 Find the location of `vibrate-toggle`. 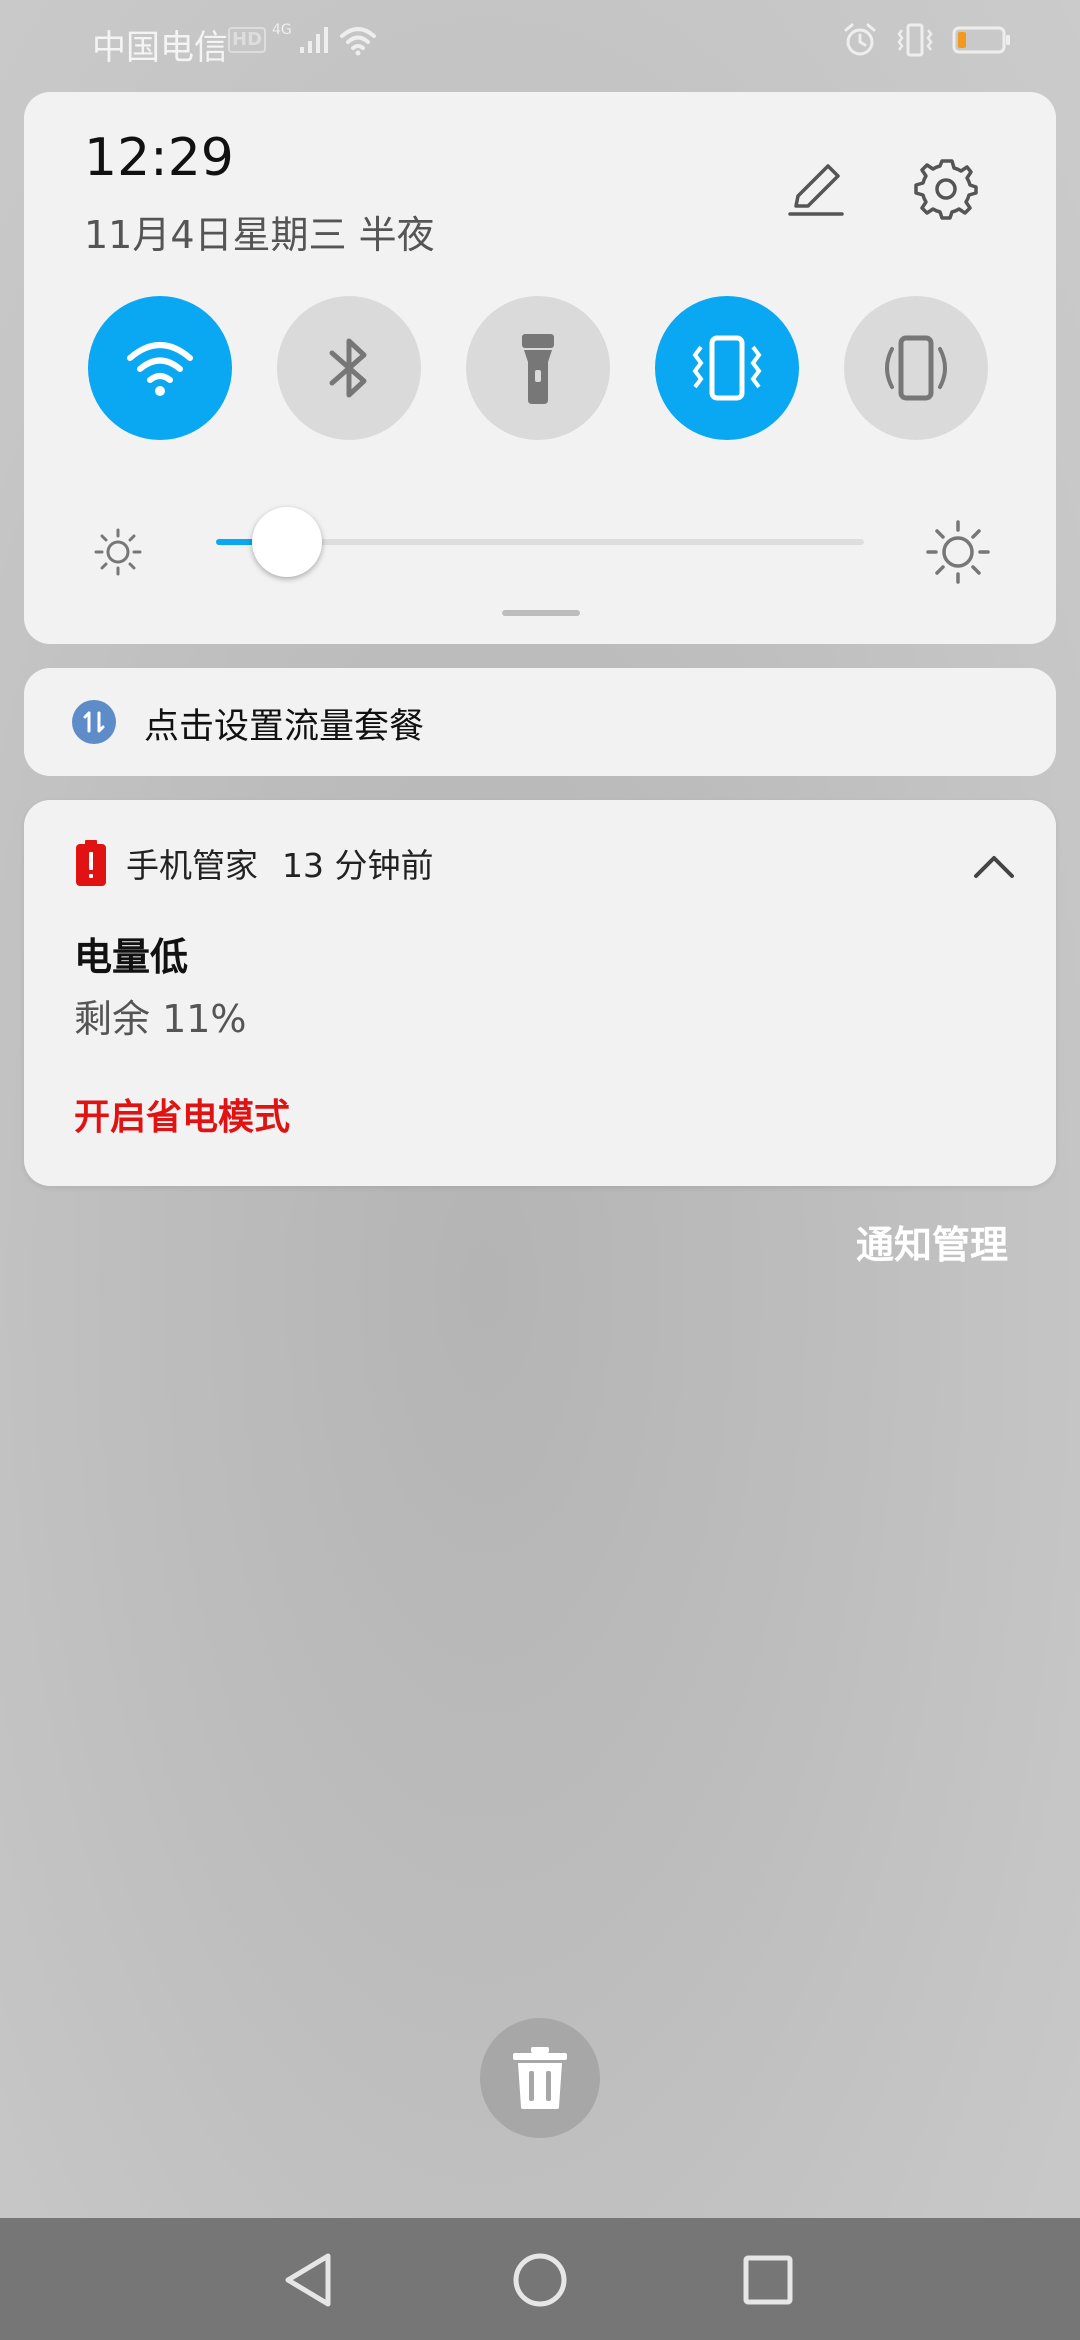

vibrate-toggle is located at coordinates (727, 368).